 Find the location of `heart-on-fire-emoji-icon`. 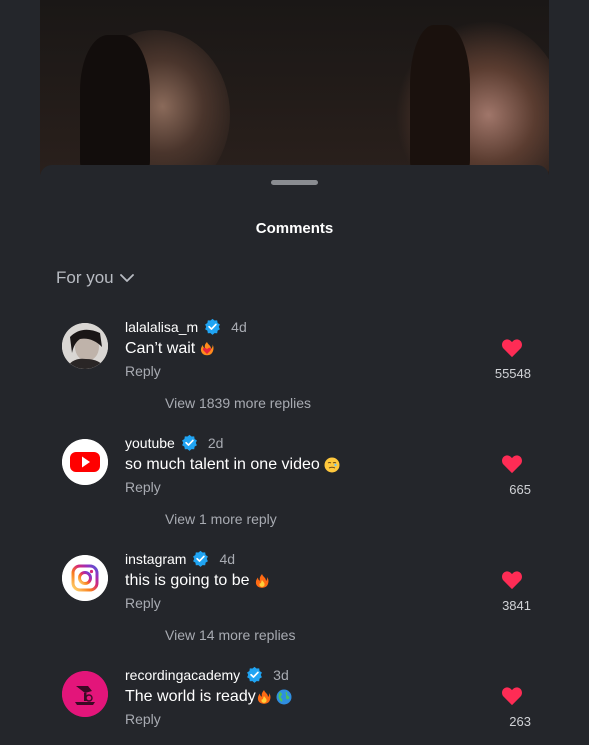

heart-on-fire-emoji-icon is located at coordinates (207, 349).